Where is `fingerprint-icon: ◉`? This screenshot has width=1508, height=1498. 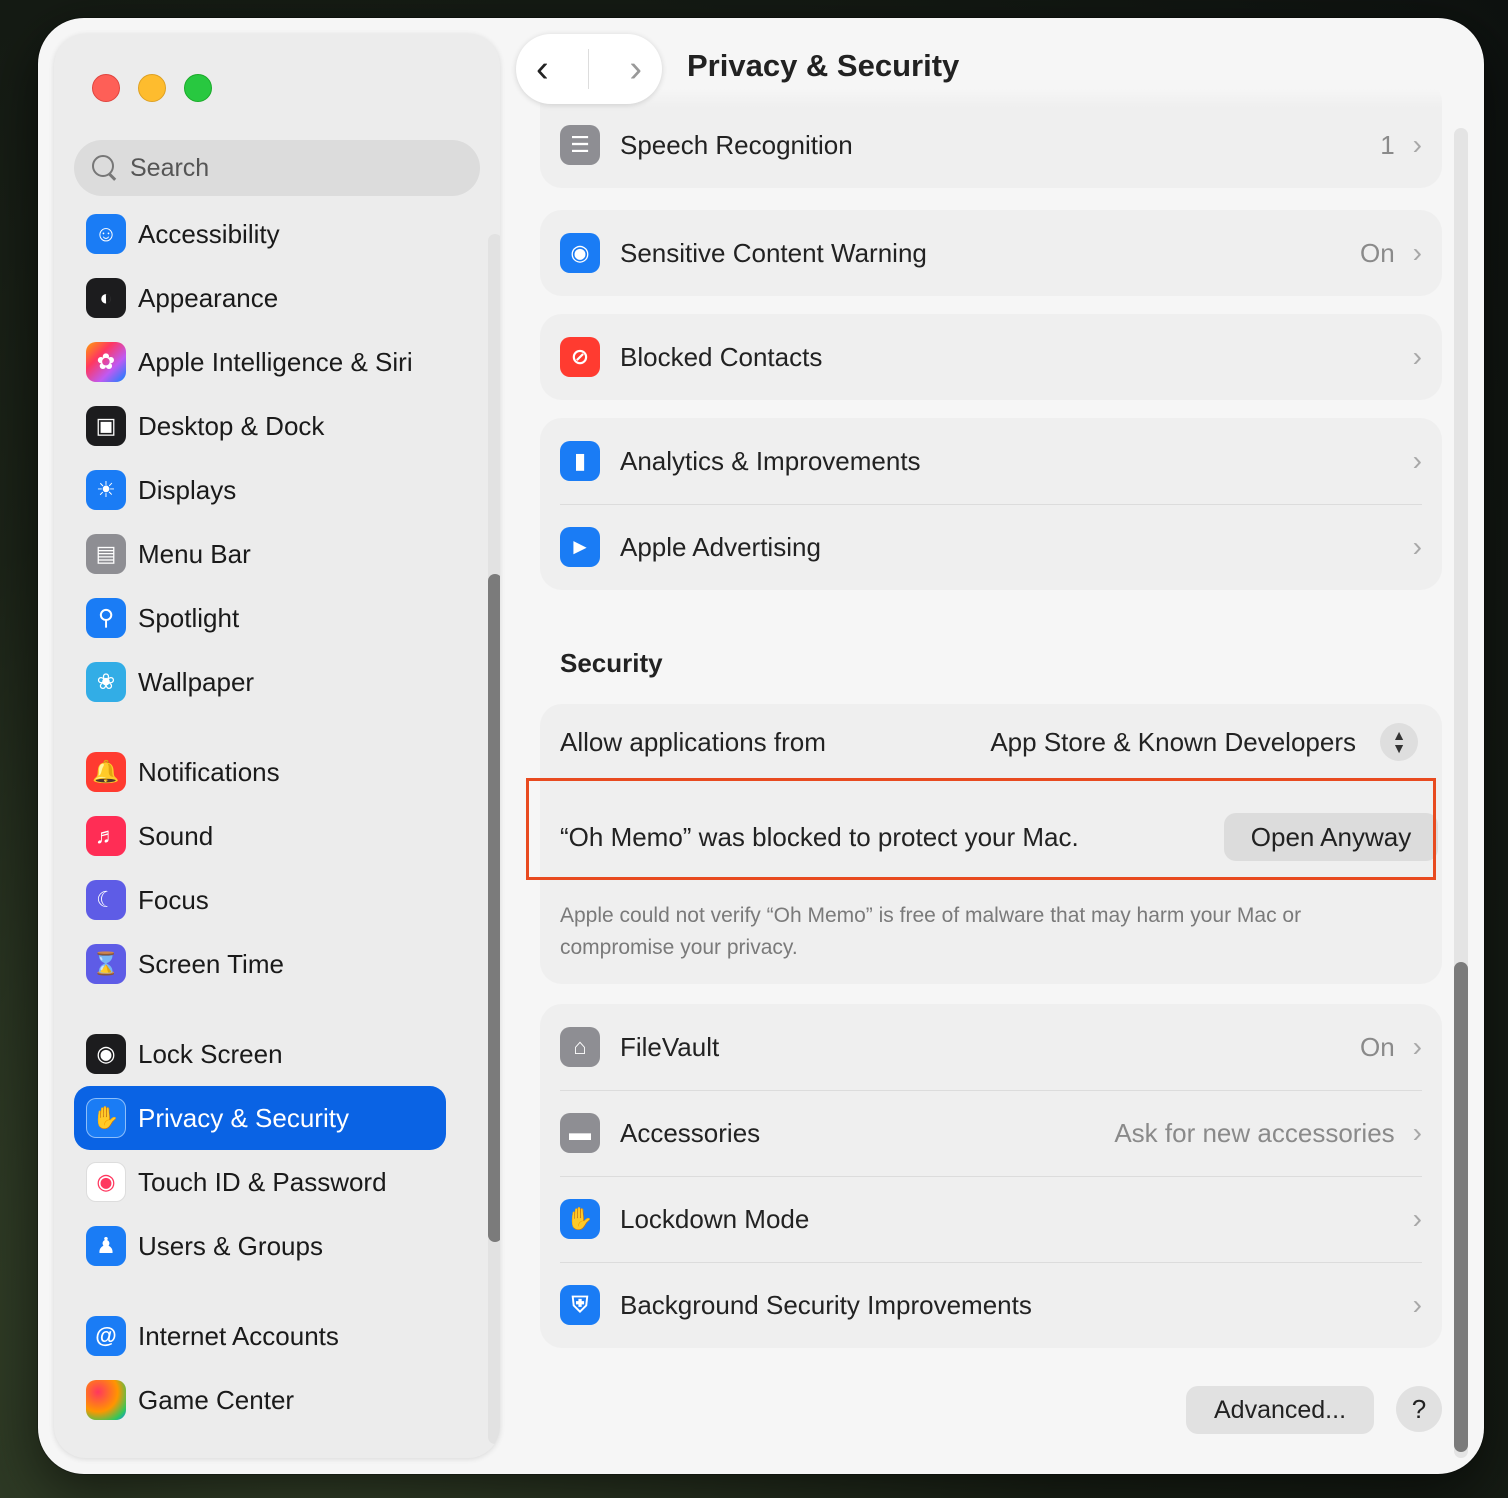 fingerprint-icon: ◉ is located at coordinates (106, 1182).